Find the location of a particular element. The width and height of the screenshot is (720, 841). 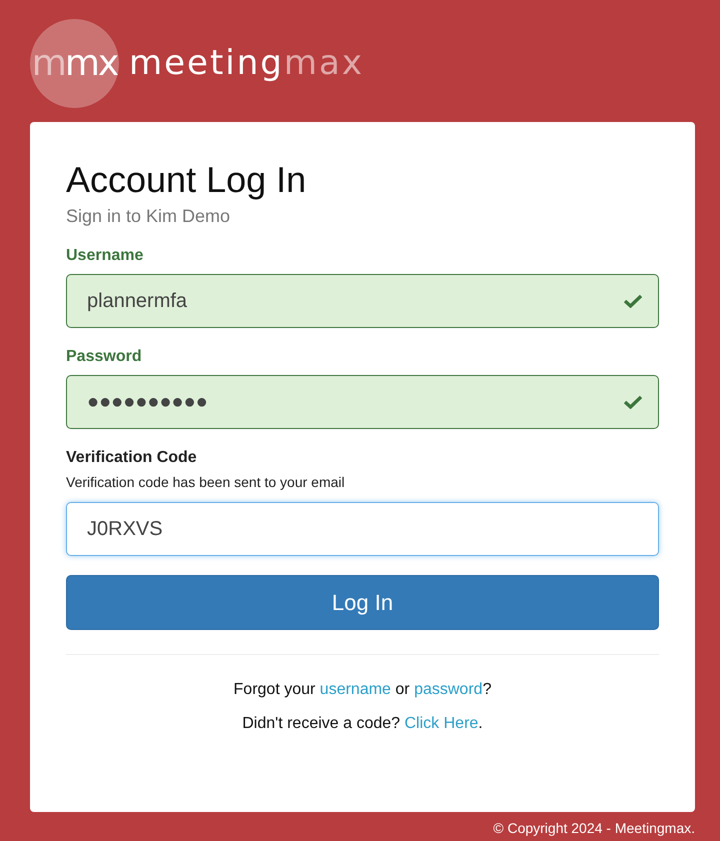

text-link: username is located at coordinates (355, 689).